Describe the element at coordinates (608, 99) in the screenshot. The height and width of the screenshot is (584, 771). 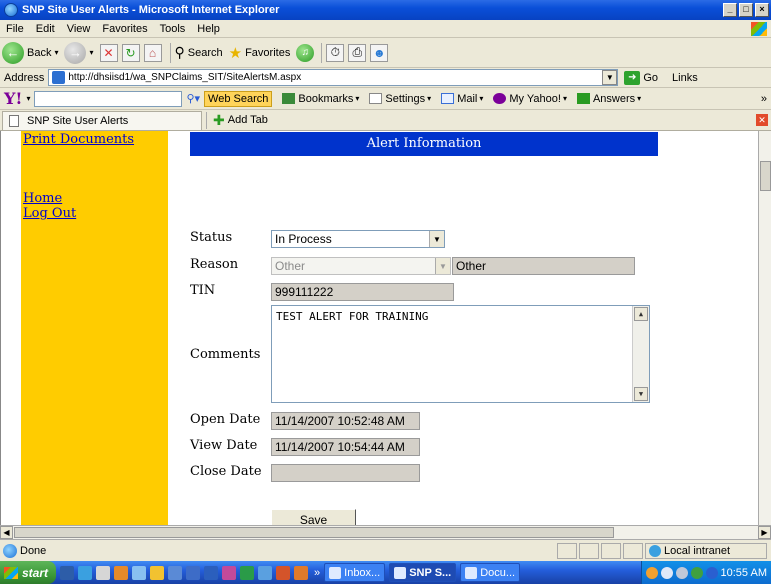
I see `answers-button: Answers ▾` at that location.